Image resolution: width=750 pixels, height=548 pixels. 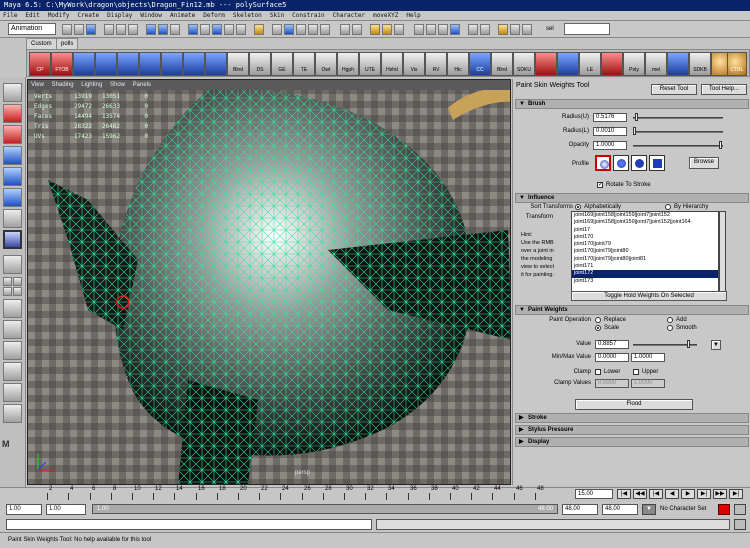 I want to click on history-icon, so click(x=345, y=29).